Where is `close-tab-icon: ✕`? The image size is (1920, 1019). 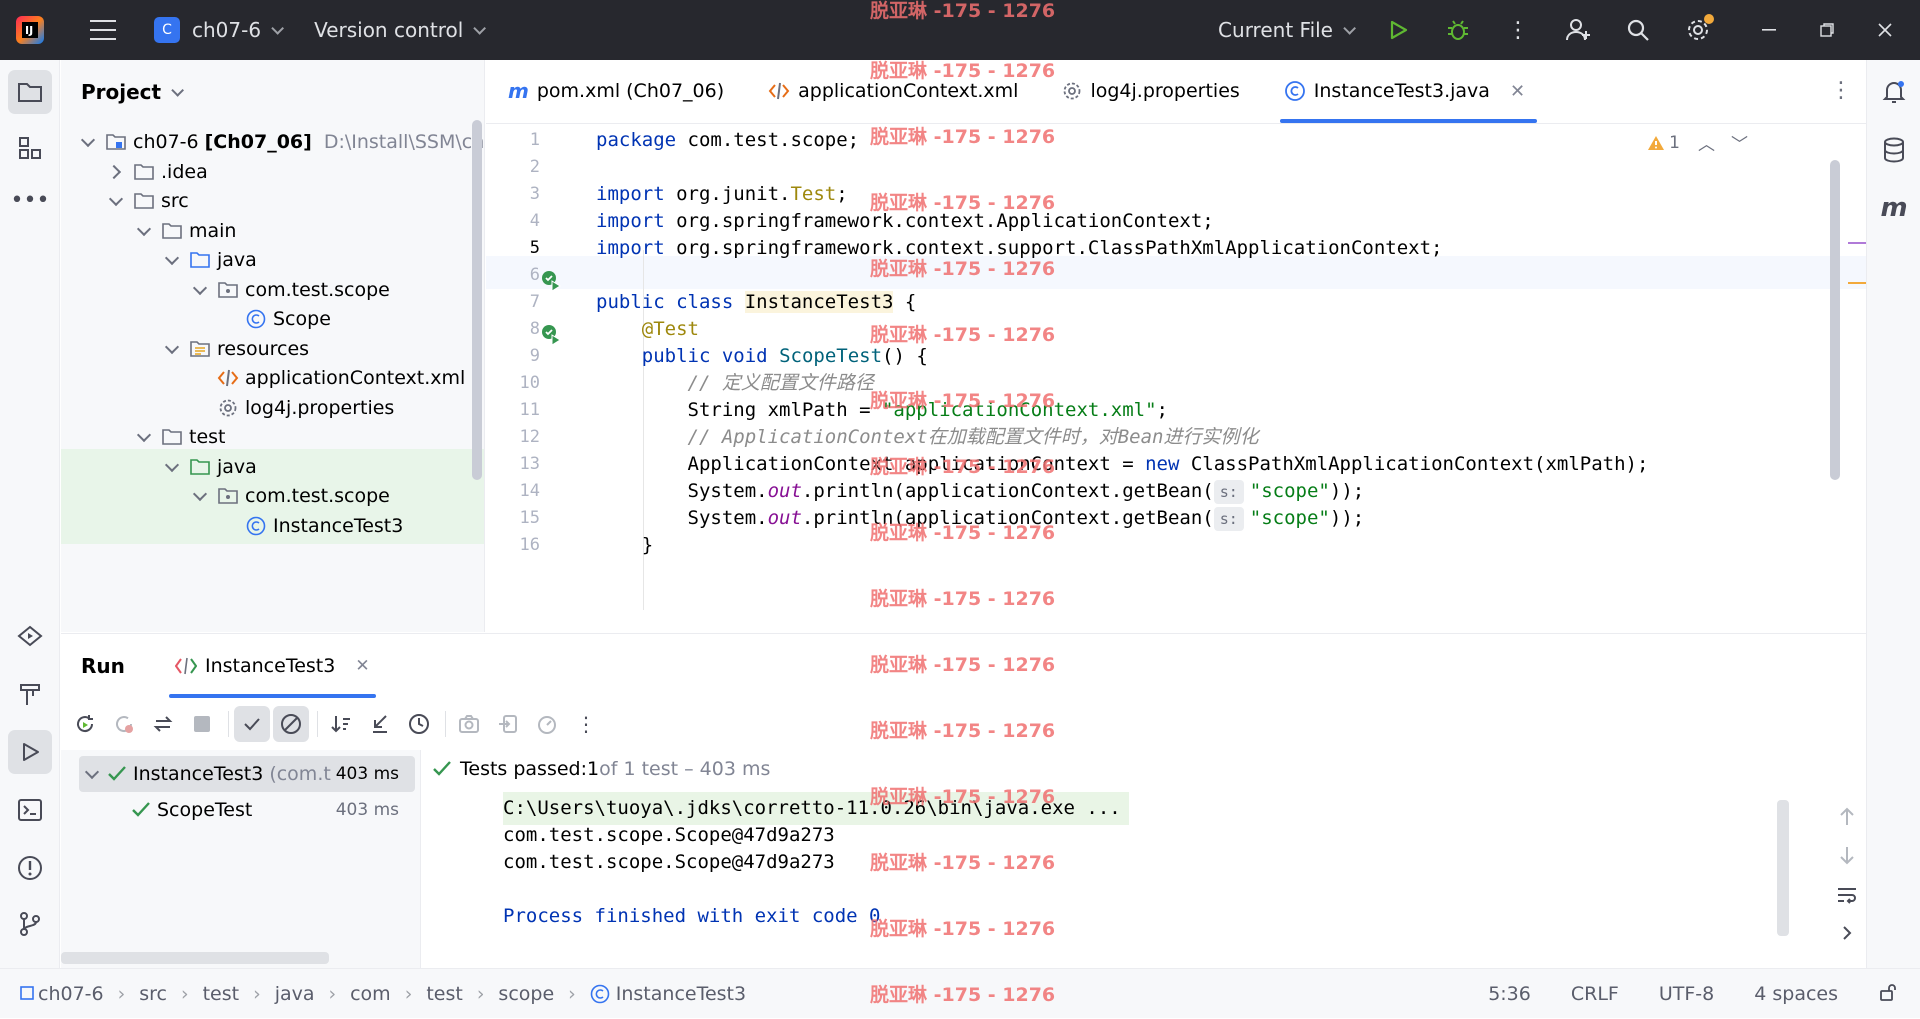
close-tab-icon: ✕ is located at coordinates (1517, 91).